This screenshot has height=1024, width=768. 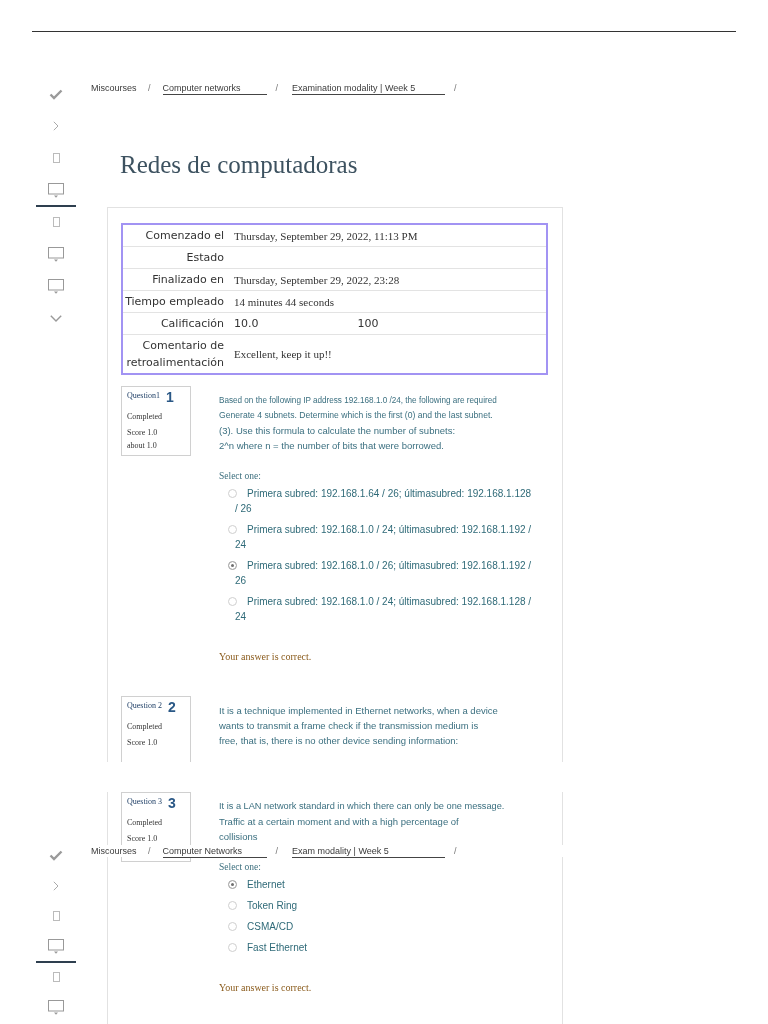 I want to click on option-label: Fast Ethernet, so click(x=277, y=947).